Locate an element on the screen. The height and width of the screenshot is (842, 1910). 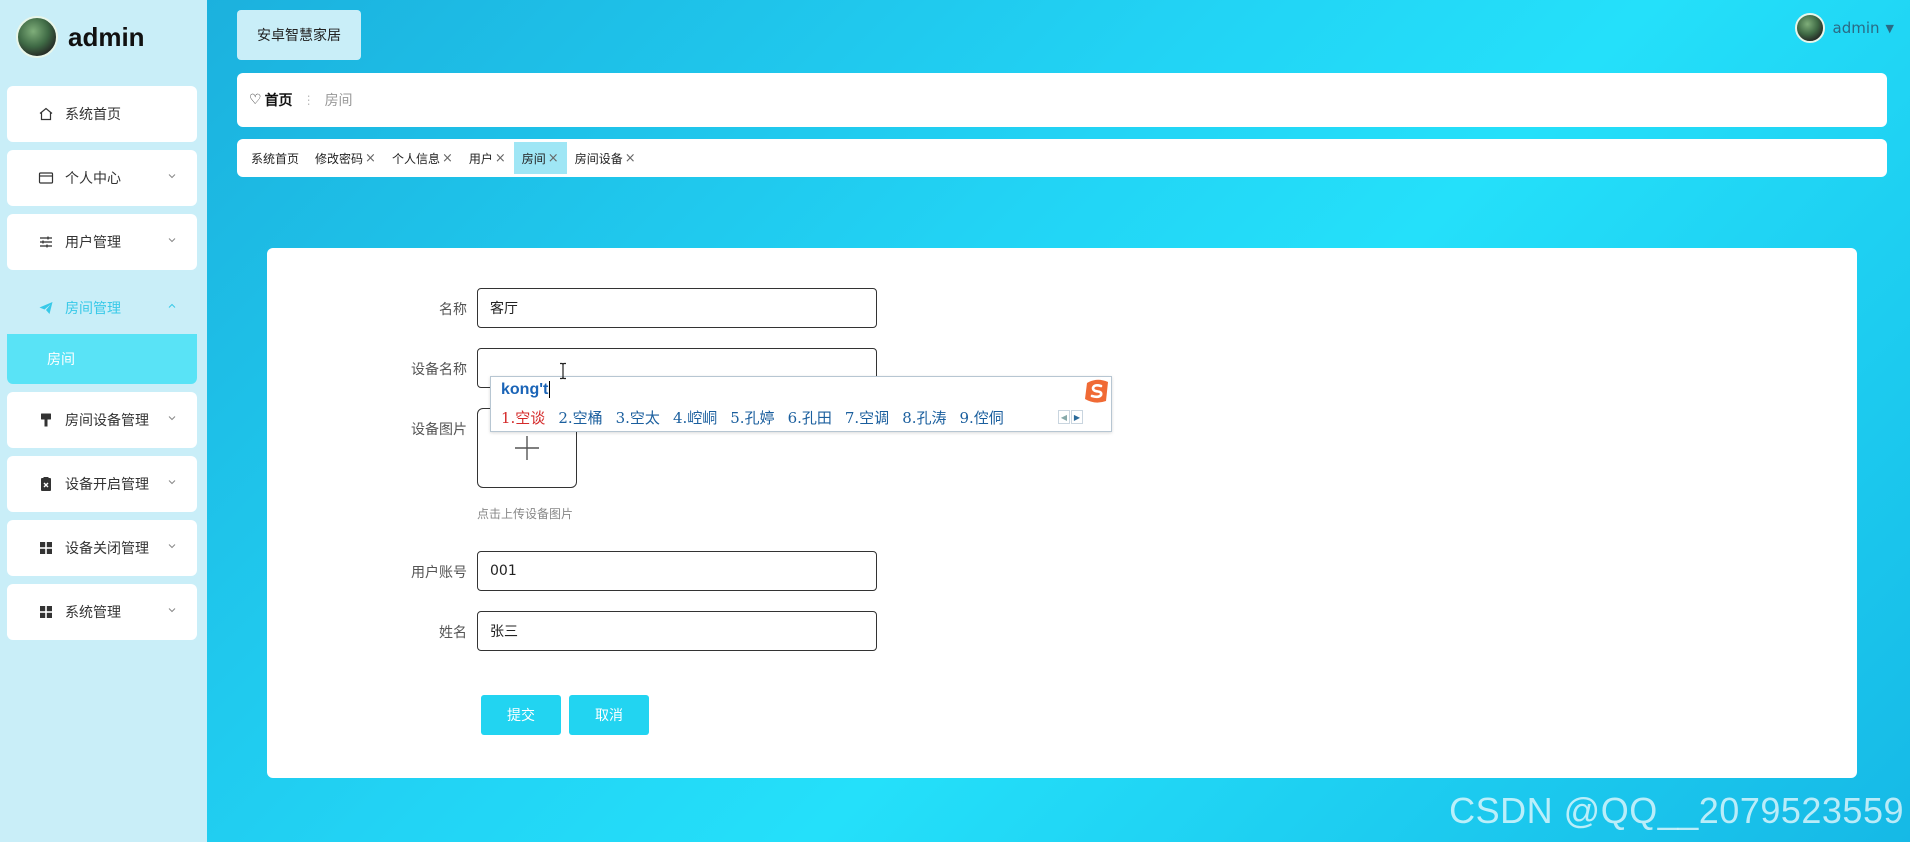
ime-candidate: 3.空太 is located at coordinates (638, 417).